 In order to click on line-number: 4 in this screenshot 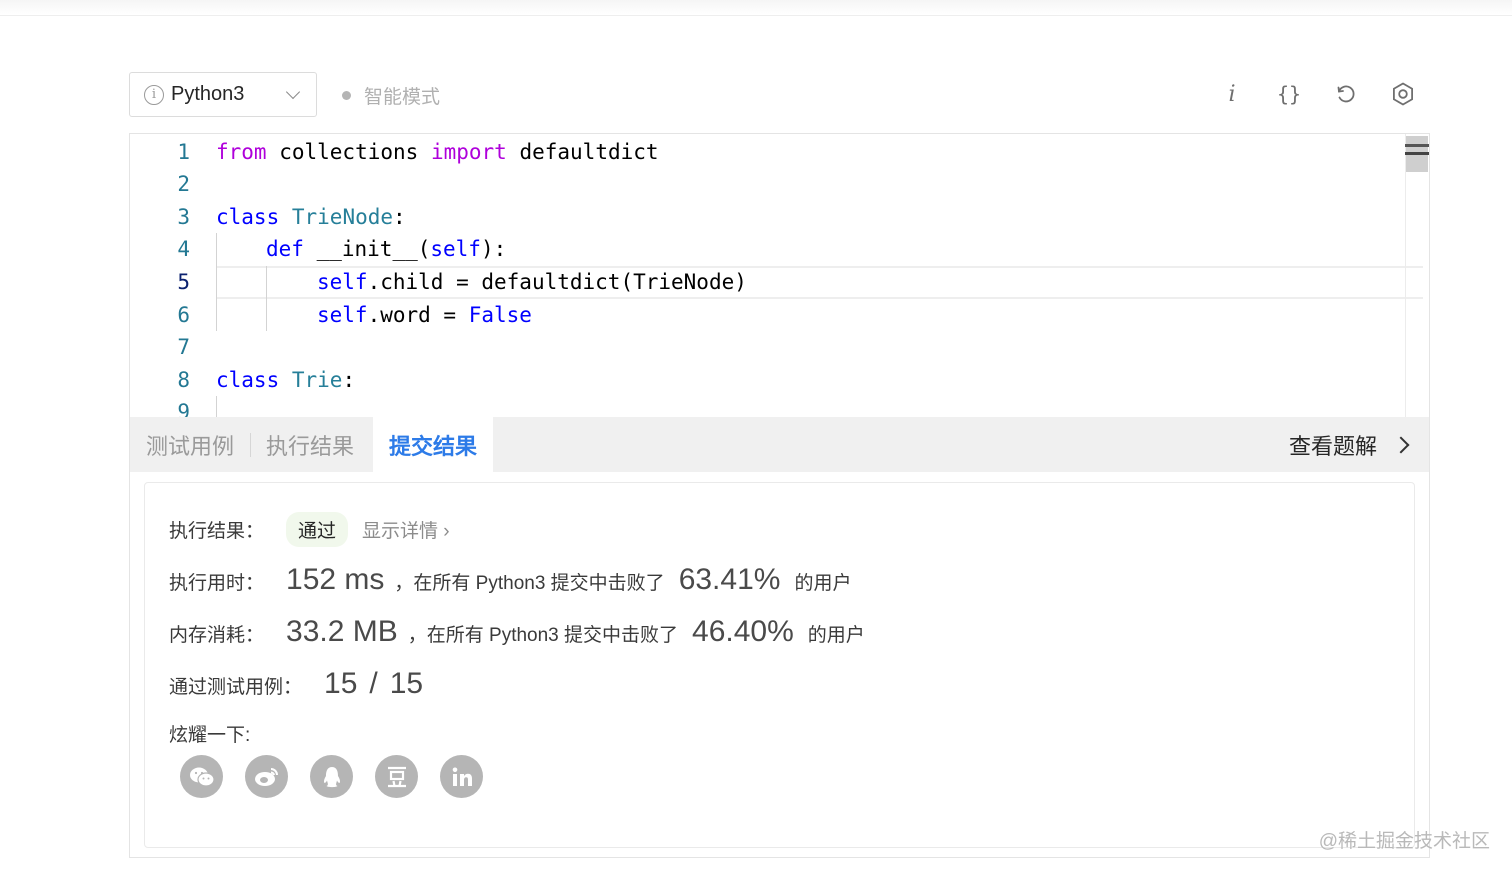, I will do `click(183, 248)`.